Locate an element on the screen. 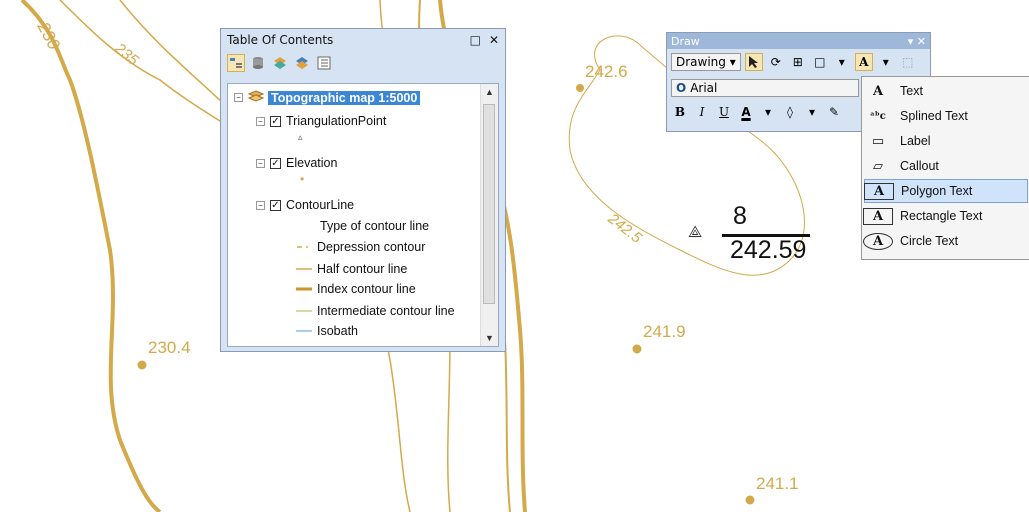 The image size is (1029, 512). bold-button: B is located at coordinates (680, 112).